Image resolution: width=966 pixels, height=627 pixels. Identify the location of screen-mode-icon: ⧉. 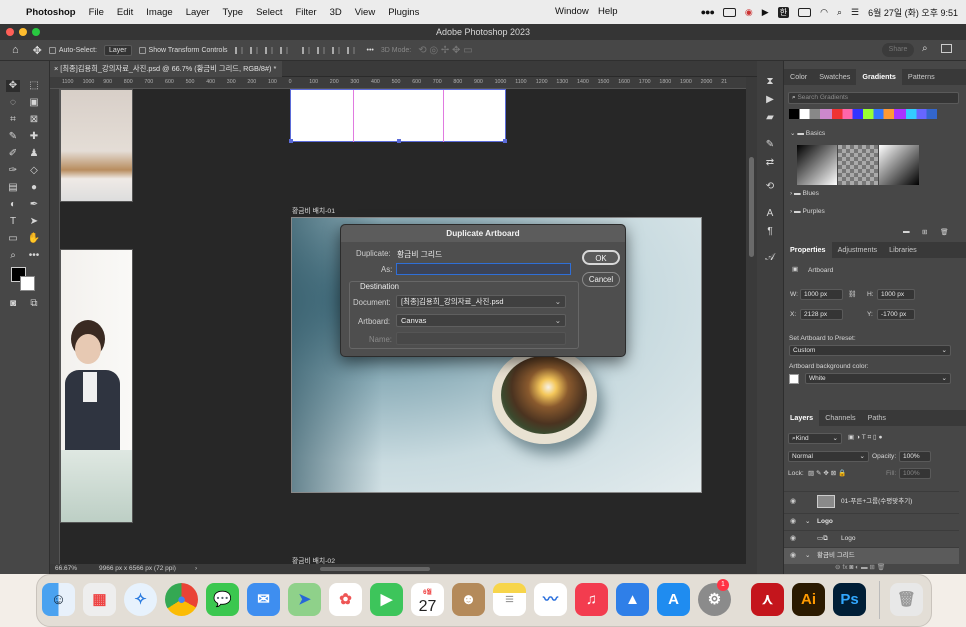
(34, 304).